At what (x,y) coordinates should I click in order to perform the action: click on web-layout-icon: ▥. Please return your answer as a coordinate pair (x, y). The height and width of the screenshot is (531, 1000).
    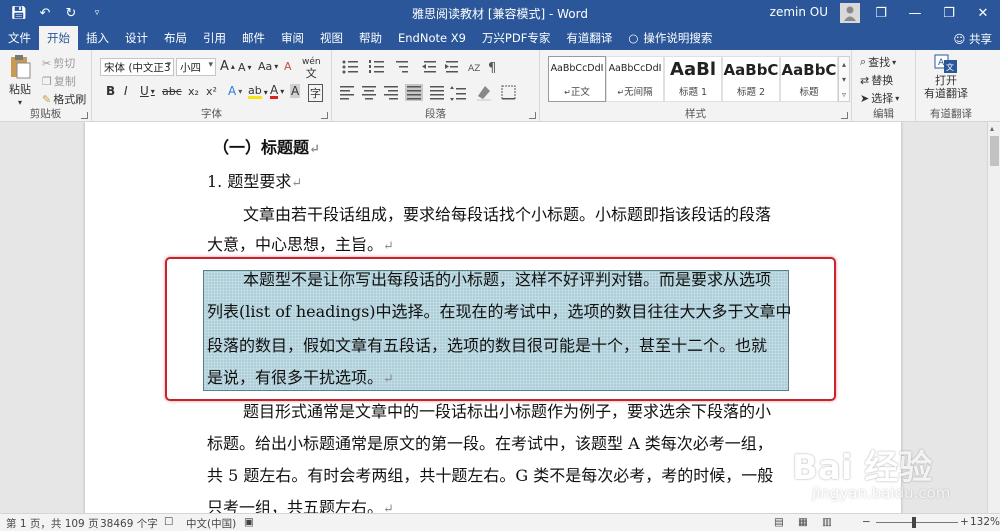
    Looking at the image, I should click on (827, 522).